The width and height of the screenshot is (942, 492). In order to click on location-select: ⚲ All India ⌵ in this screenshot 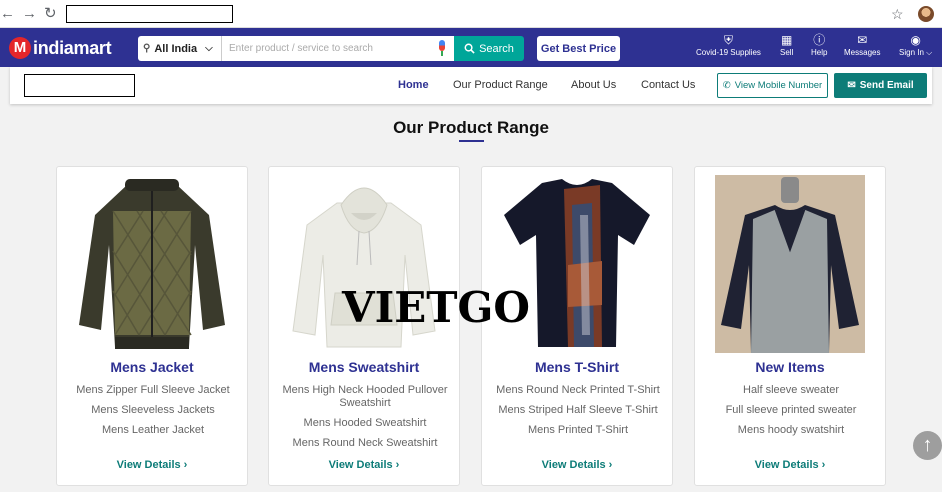, I will do `click(180, 48)`.